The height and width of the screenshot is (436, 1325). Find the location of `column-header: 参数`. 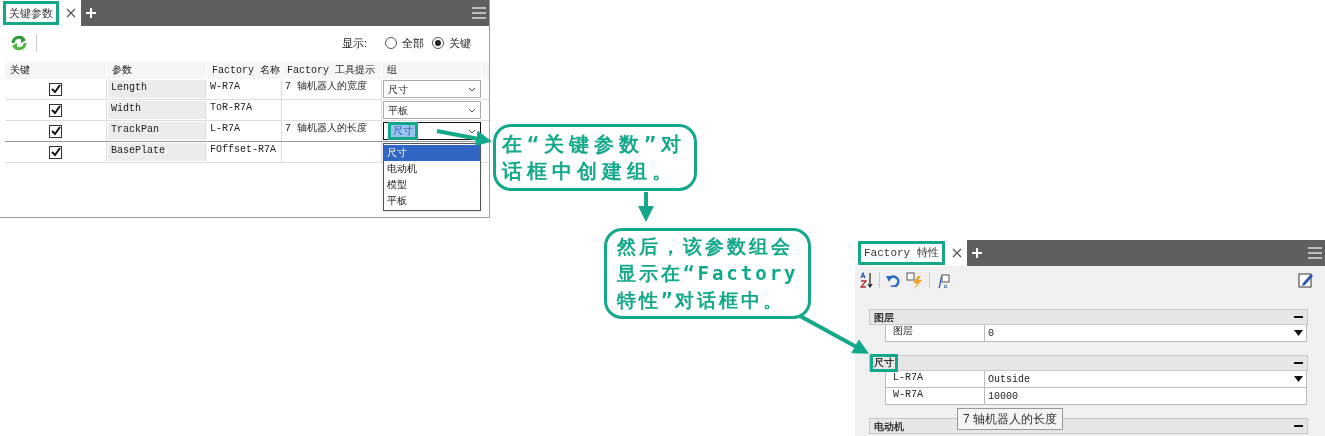

column-header: 参数 is located at coordinates (157, 70).